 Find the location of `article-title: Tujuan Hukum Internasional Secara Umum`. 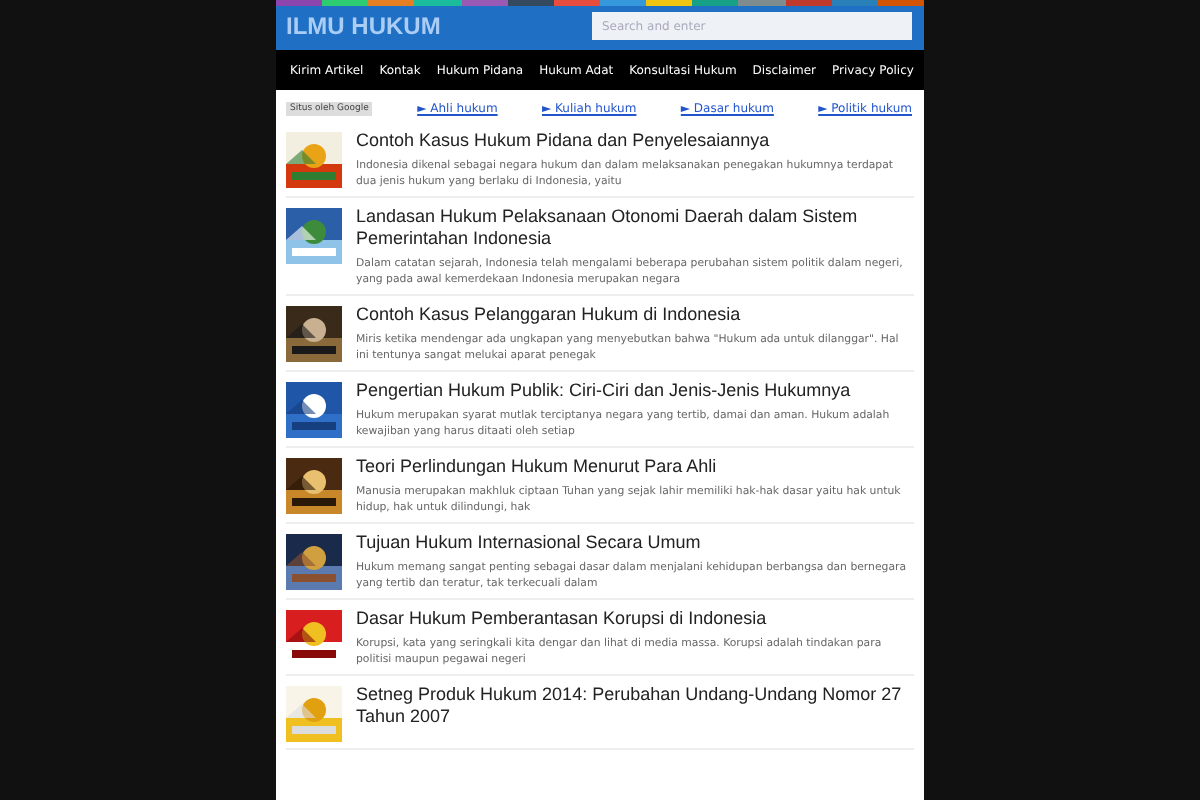

article-title: Tujuan Hukum Internasional Secara Umum is located at coordinates (635, 543).